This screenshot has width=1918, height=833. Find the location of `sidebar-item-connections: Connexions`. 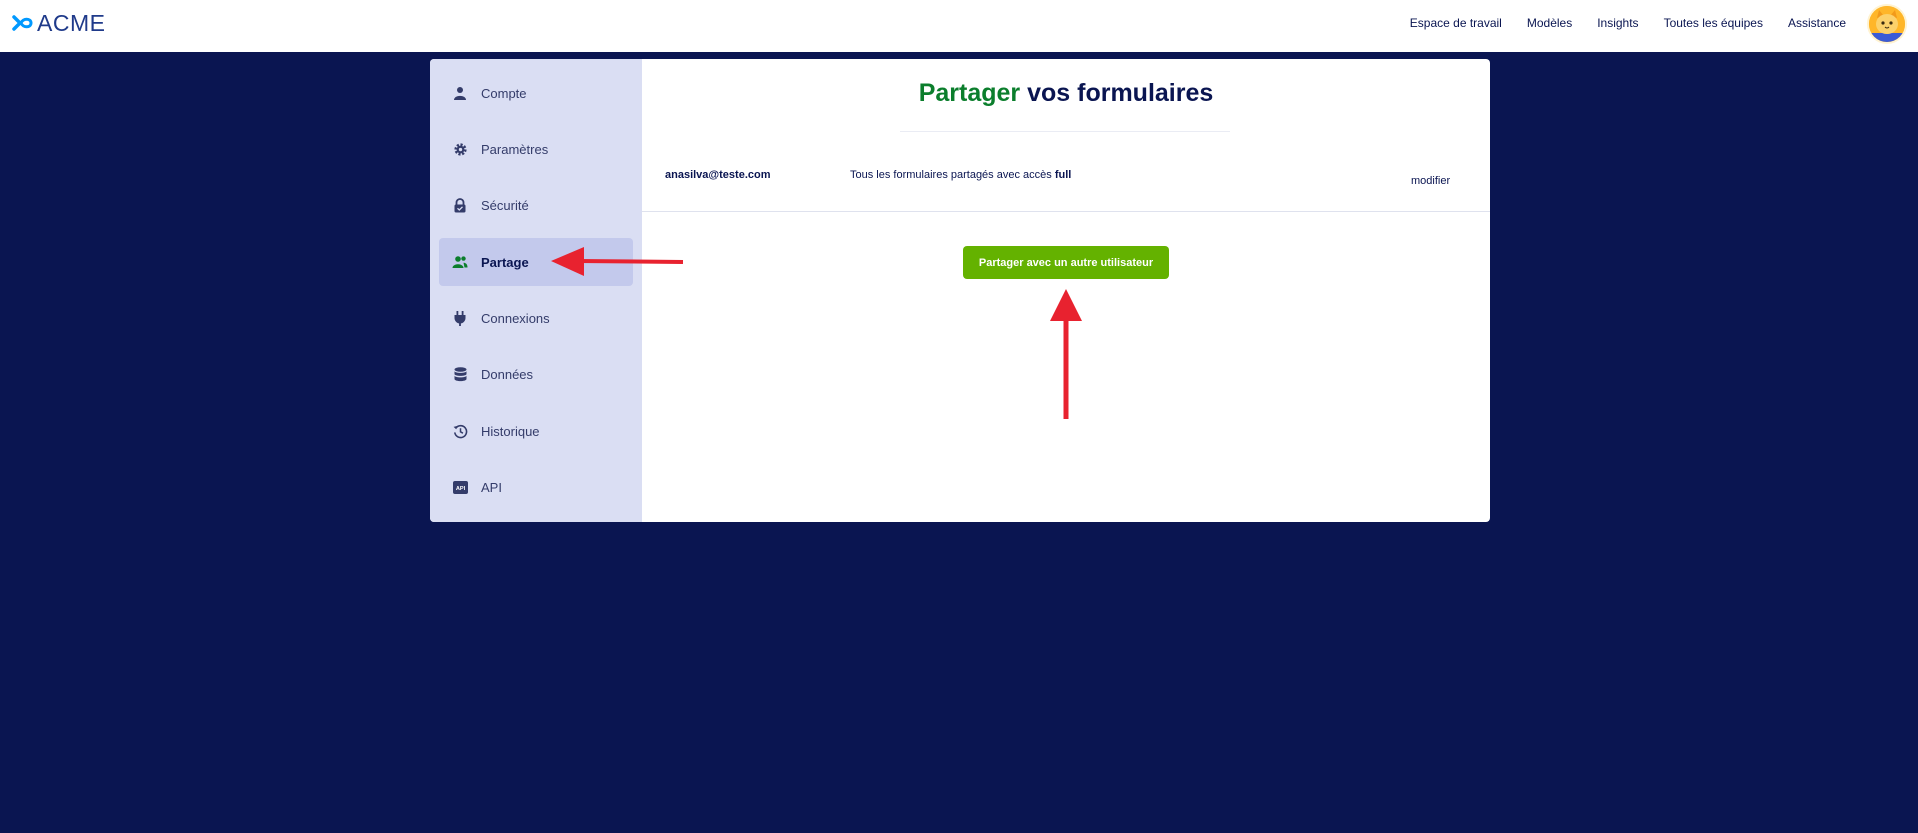

sidebar-item-connections: Connexions is located at coordinates (536, 318).